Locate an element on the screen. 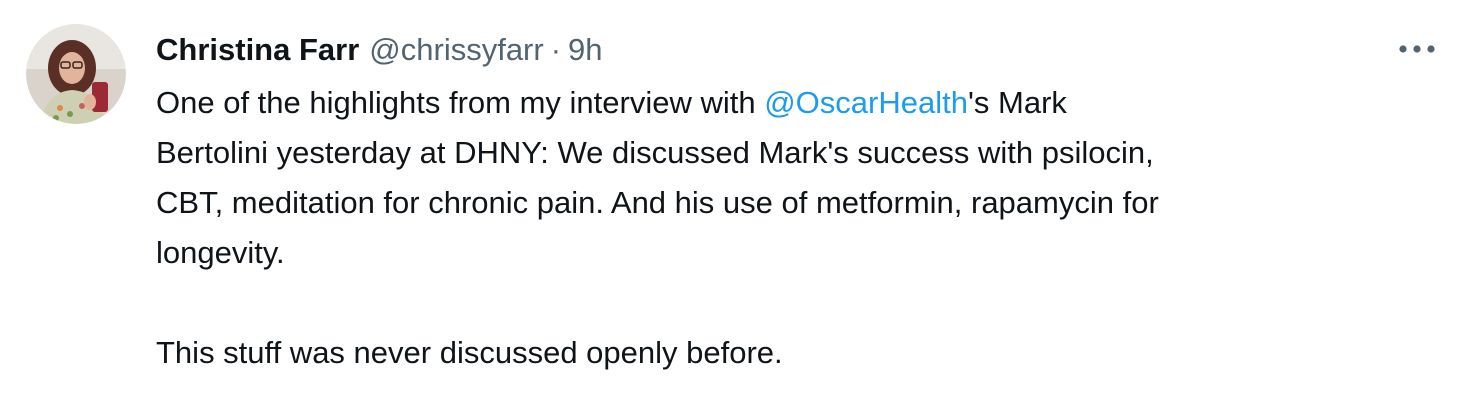 The image size is (1474, 406). avatar-photo is located at coordinates (76, 74).